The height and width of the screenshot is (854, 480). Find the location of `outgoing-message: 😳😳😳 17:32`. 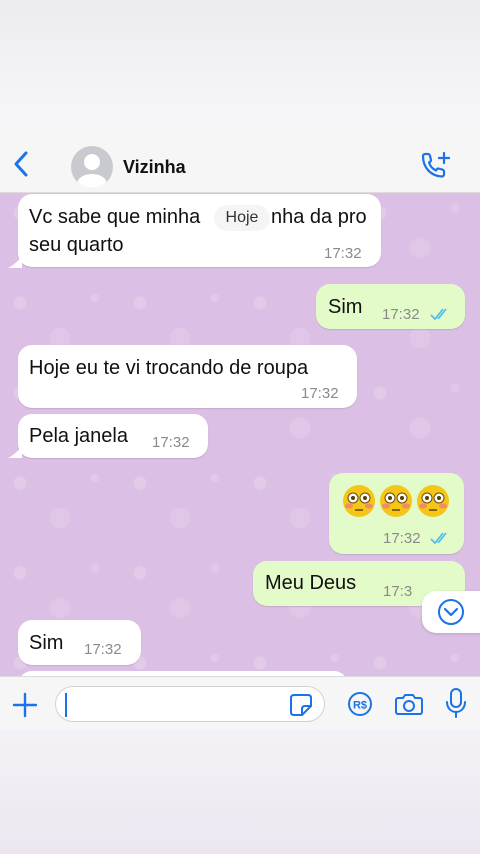

outgoing-message: 😳😳😳 17:32 is located at coordinates (396, 513).